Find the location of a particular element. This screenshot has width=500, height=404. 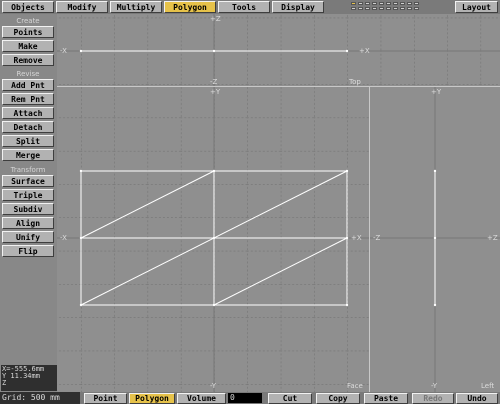

top-axis-down: -Z is located at coordinates (214, 82).